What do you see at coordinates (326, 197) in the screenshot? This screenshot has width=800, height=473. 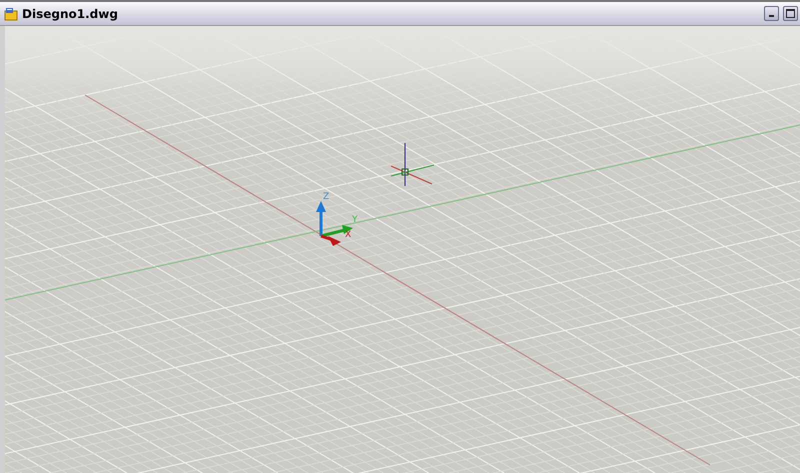 I see `axis-label: Z` at bounding box center [326, 197].